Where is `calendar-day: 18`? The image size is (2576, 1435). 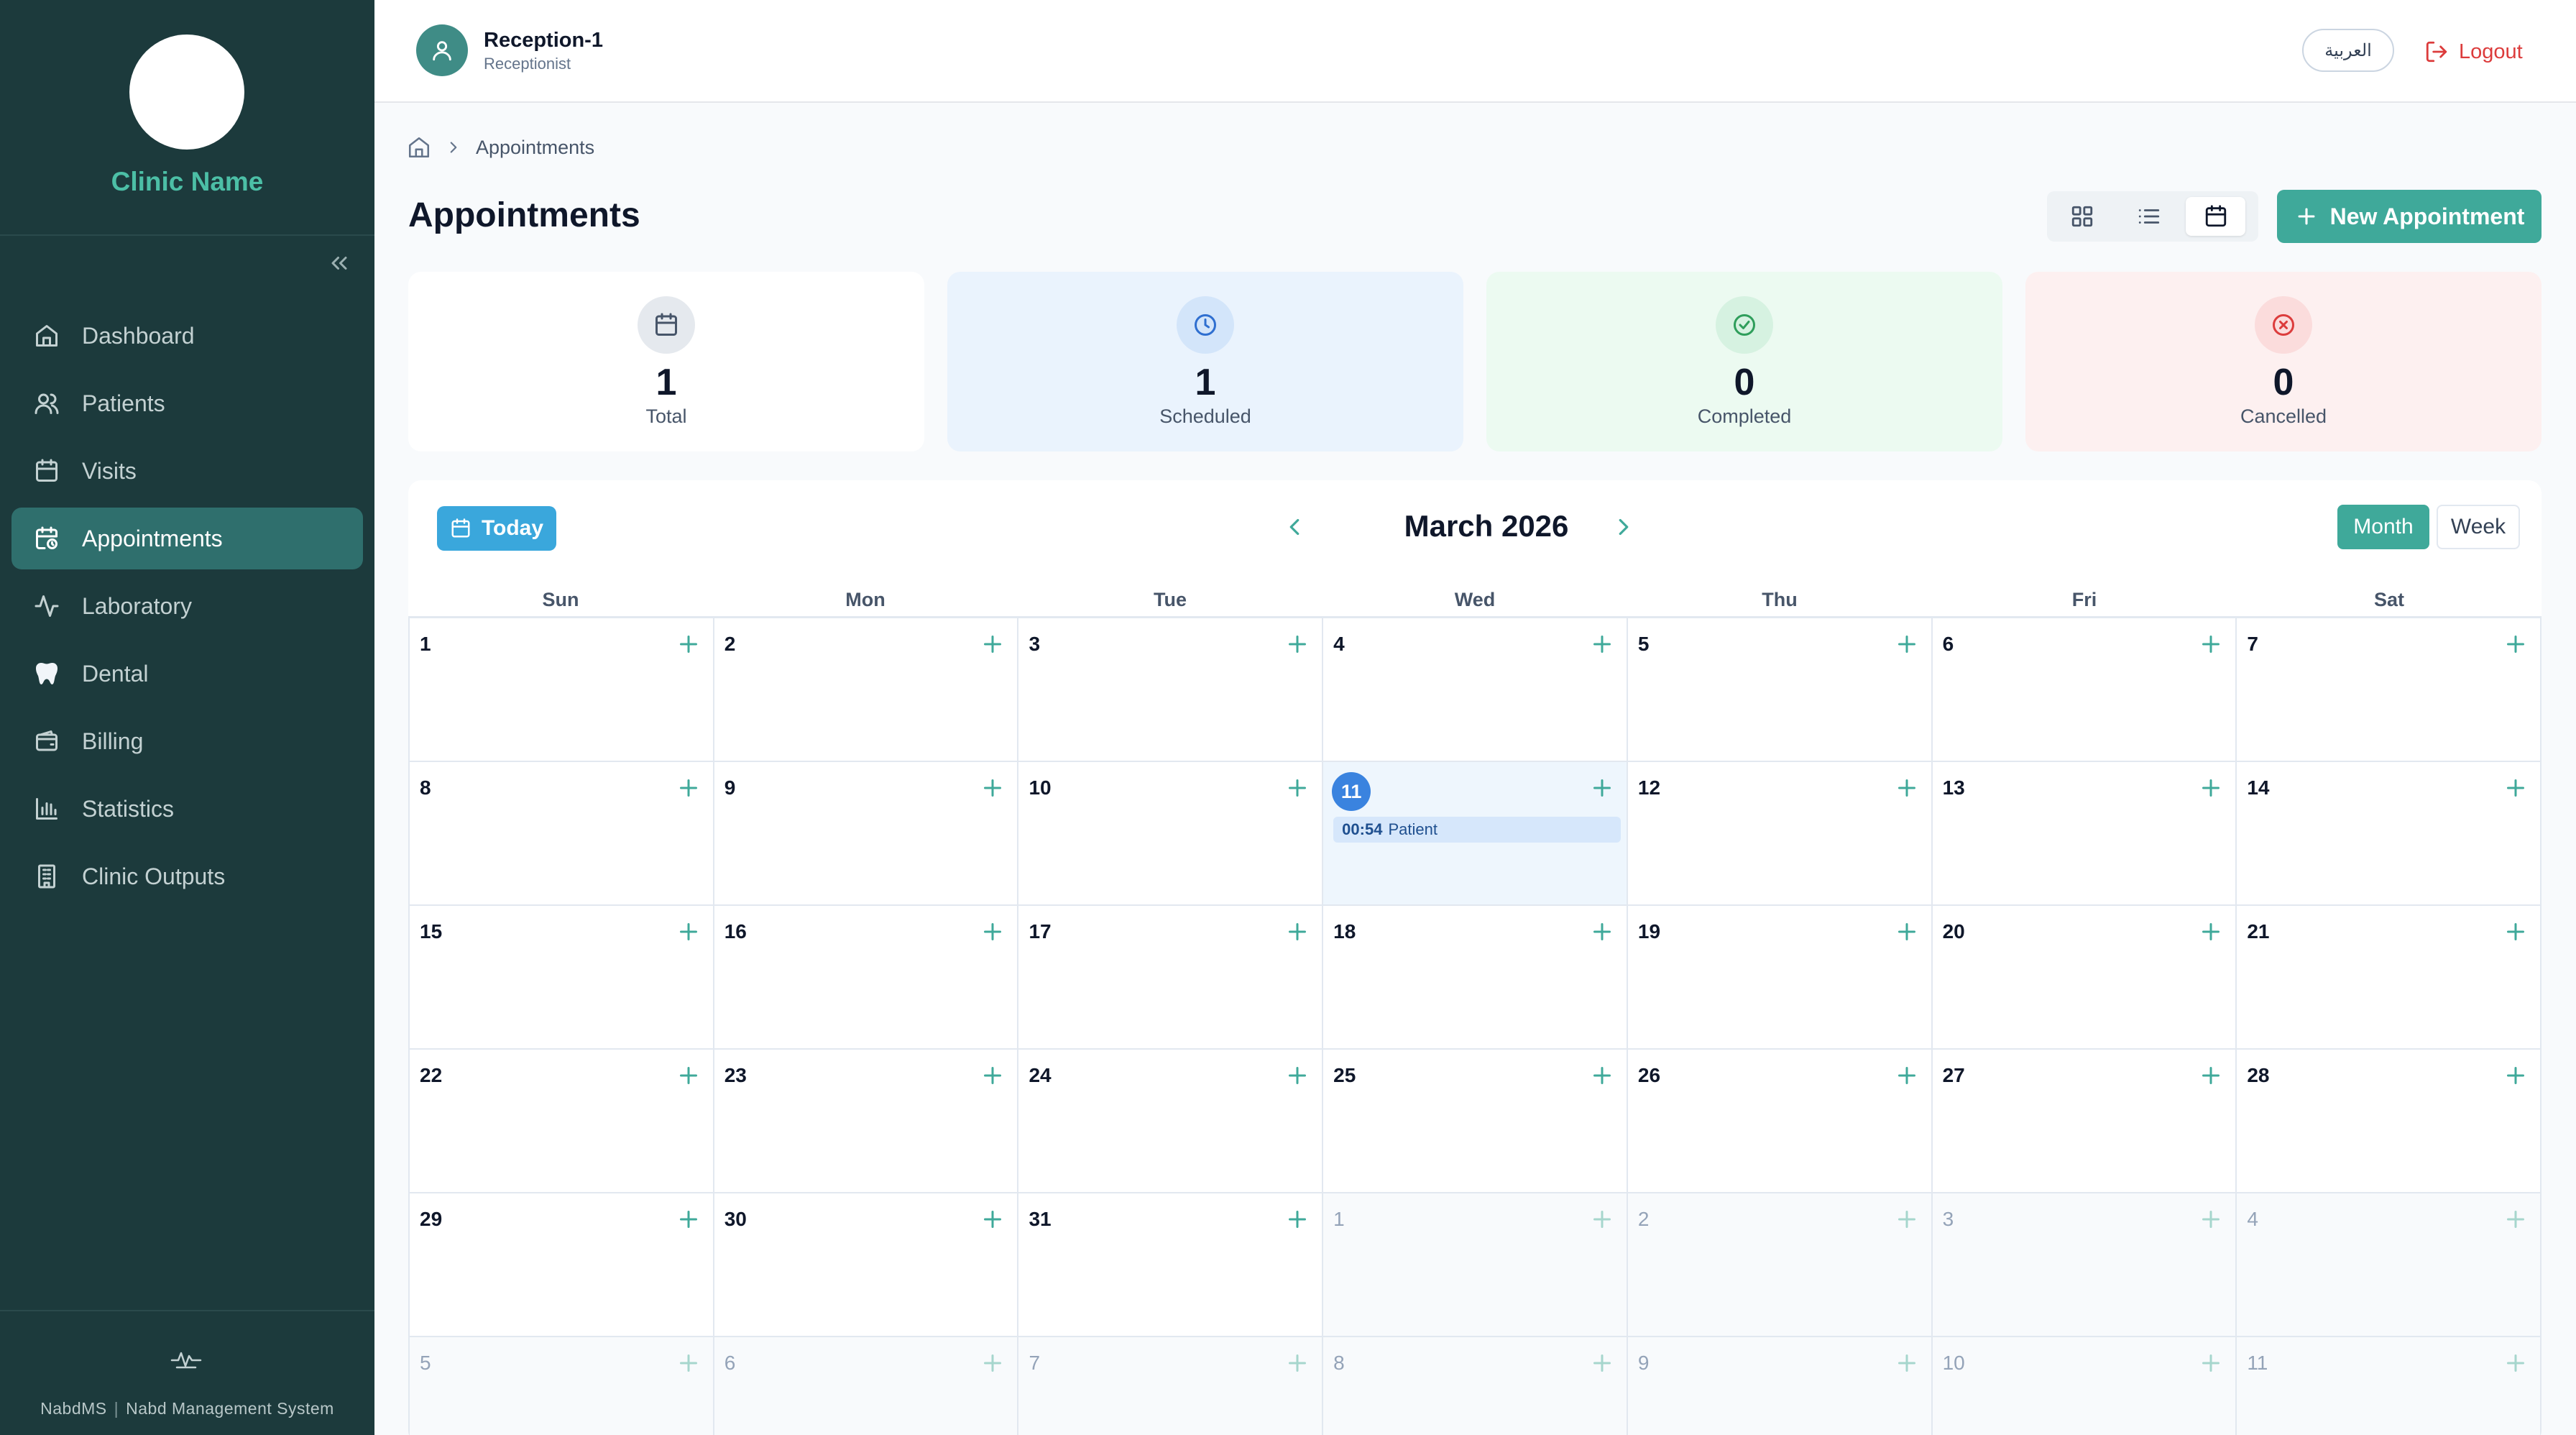
calendar-day: 18 is located at coordinates (1475, 977).